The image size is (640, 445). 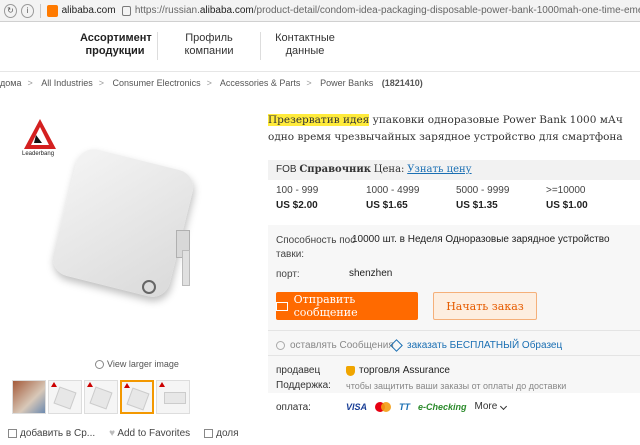 I want to click on trade-assurance: торговля Assurance, so click(x=398, y=370).